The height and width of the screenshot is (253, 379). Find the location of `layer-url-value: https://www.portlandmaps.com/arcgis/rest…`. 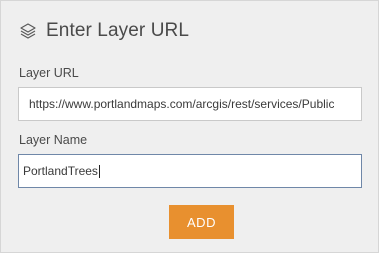

layer-url-value: https://www.portlandmaps.com/arcgis/rest… is located at coordinates (182, 104).